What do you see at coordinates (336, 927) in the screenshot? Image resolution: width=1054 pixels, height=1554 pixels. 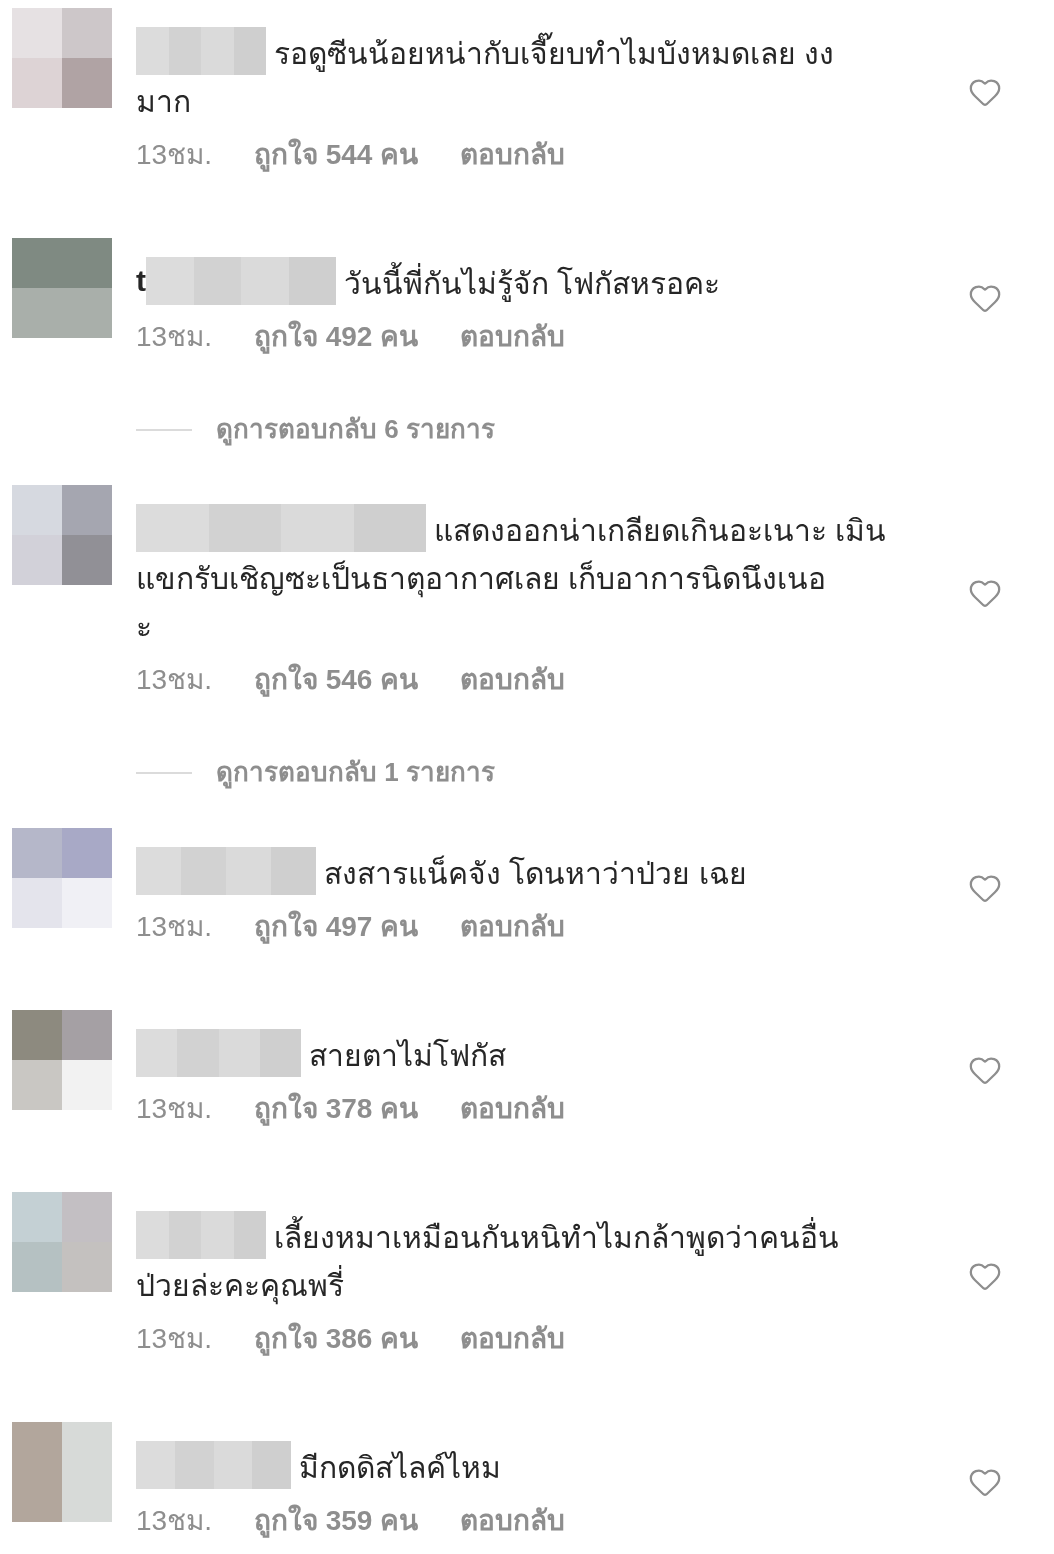 I see `likes-count: ถูกใจ 497 คน` at bounding box center [336, 927].